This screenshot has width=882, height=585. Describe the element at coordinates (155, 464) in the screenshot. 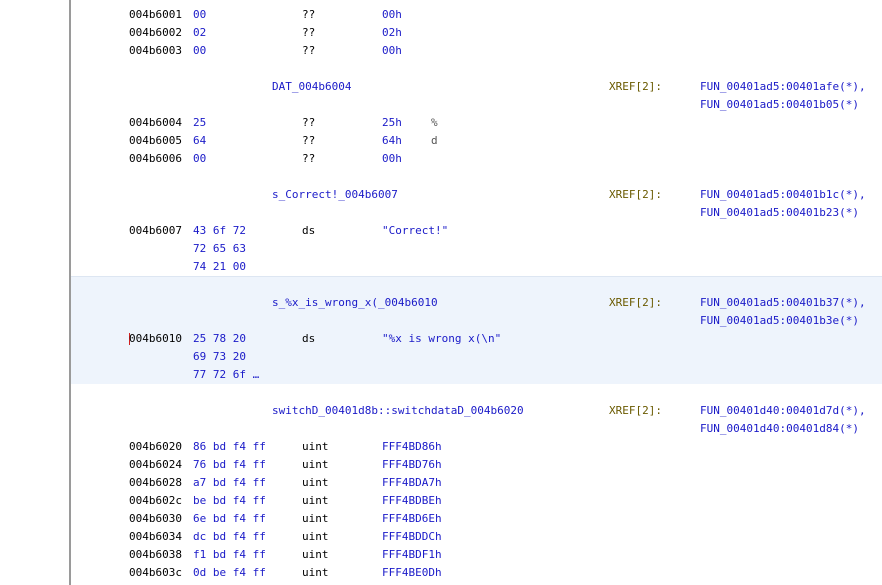

I see `row-address: 004b6024` at that location.